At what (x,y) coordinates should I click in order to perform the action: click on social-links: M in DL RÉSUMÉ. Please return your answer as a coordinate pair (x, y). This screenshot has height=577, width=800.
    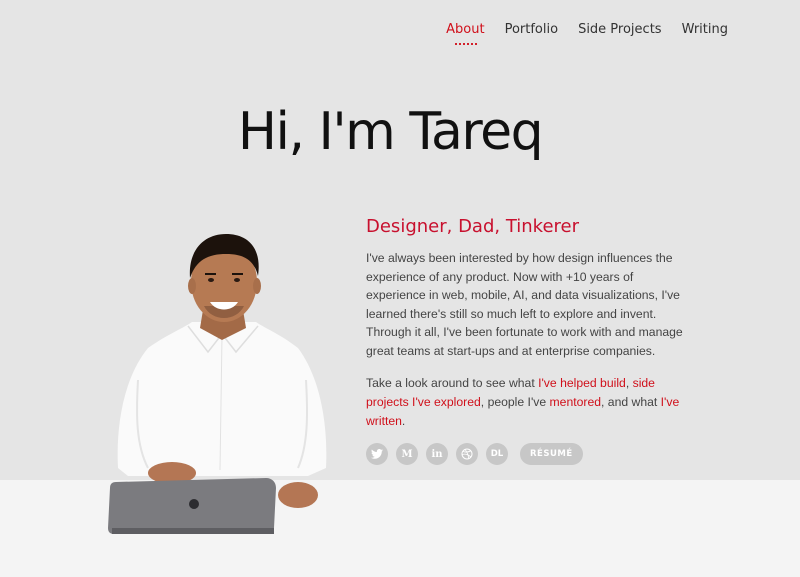
    Looking at the image, I should click on (474, 454).